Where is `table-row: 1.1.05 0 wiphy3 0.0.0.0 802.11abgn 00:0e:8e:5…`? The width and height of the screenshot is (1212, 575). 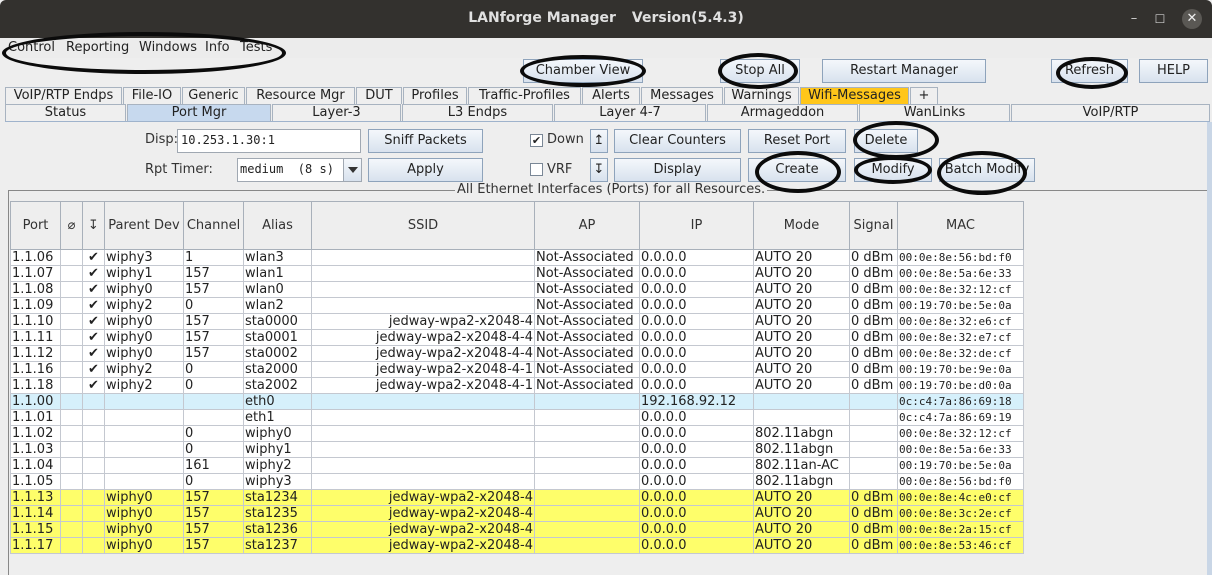 table-row: 1.1.05 0 wiphy3 0.0.0.0 802.11abgn 00:0e:8e:5… is located at coordinates (517, 481).